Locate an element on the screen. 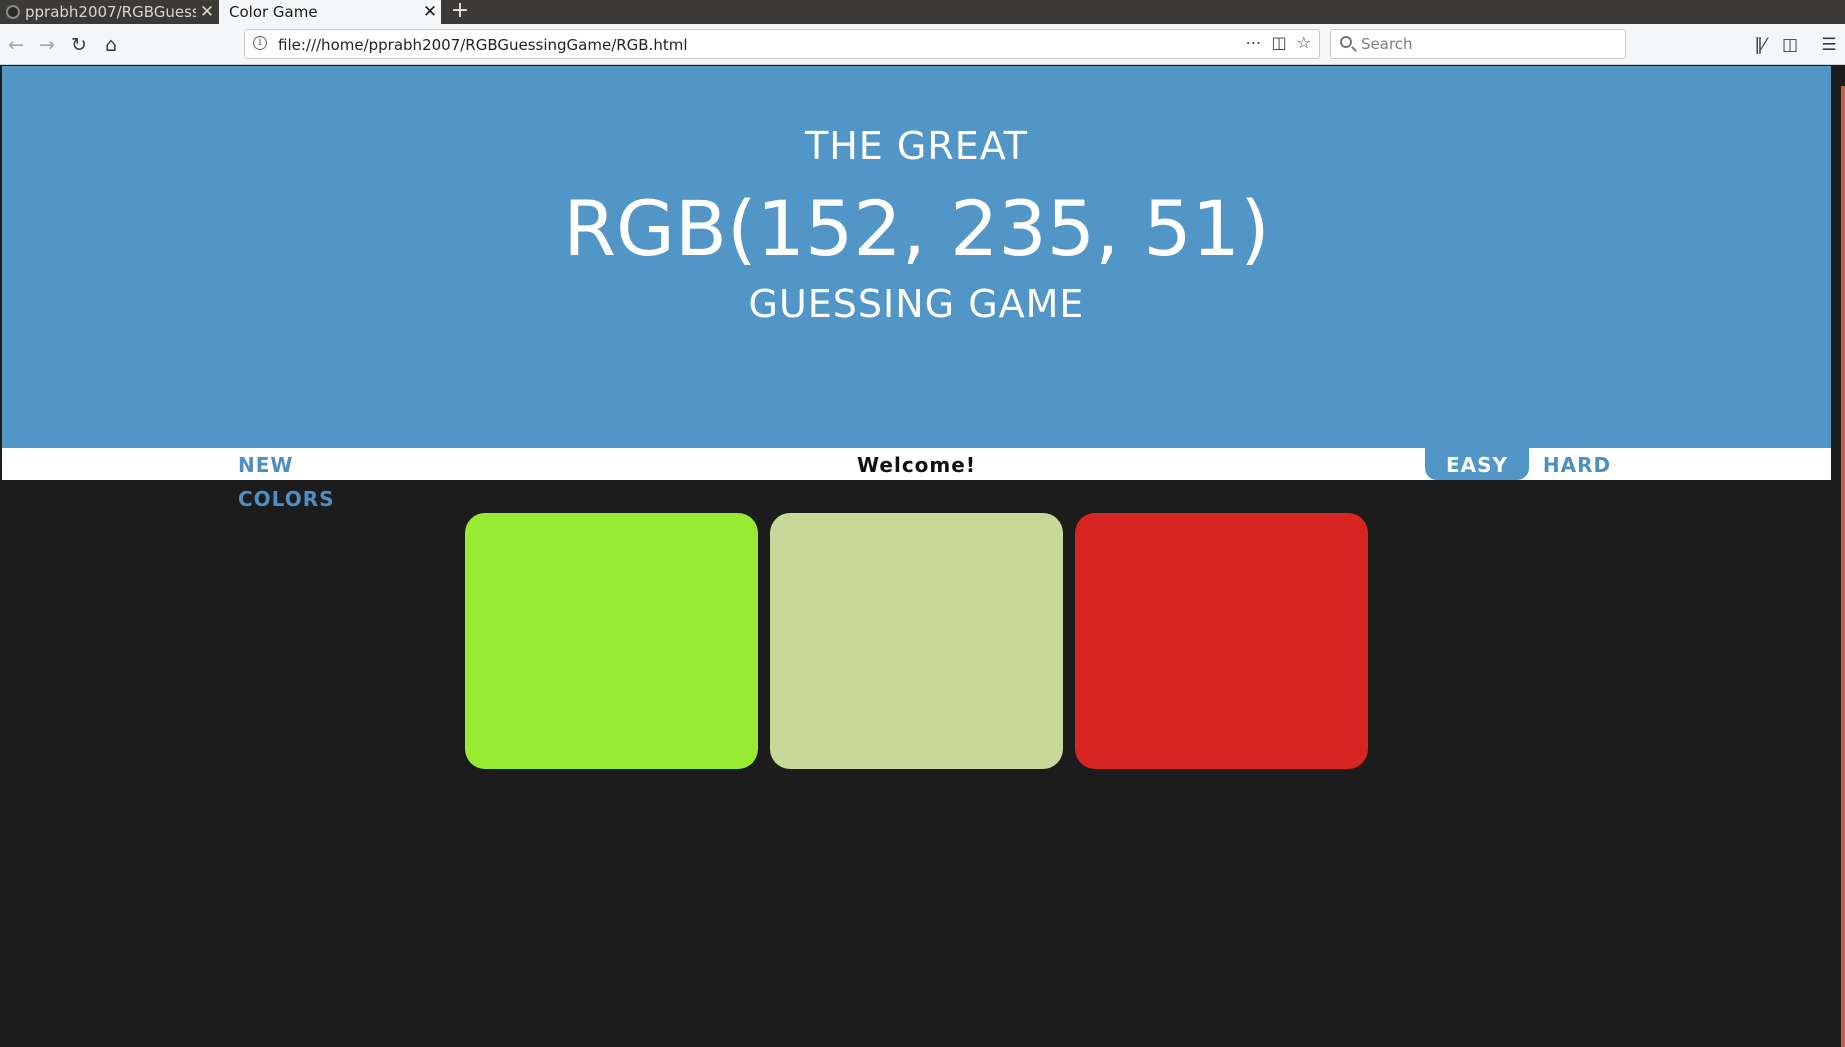 This screenshot has height=1047, width=1845. sidebar-icon: ◫ is located at coordinates (1790, 45).